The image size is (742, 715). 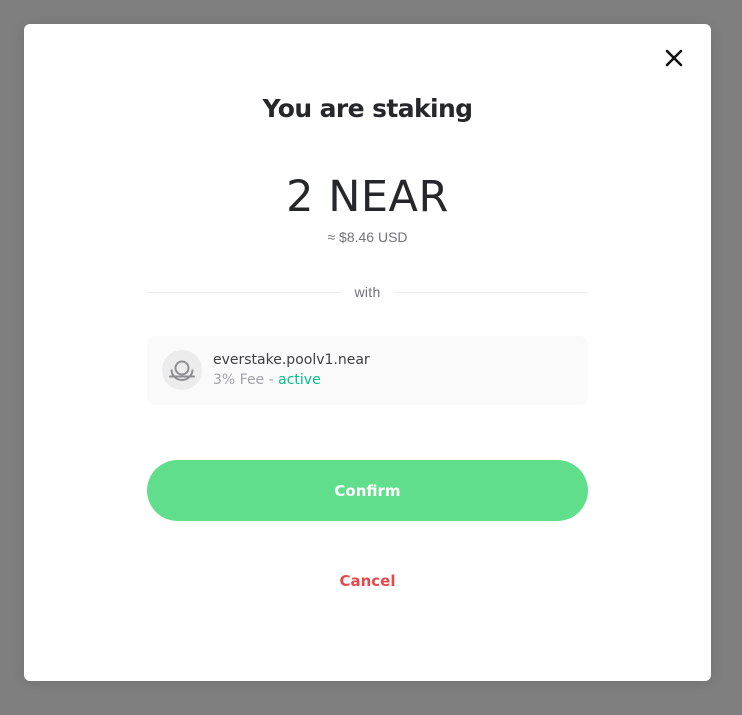 I want to click on modal-title: You are staking, so click(x=368, y=108).